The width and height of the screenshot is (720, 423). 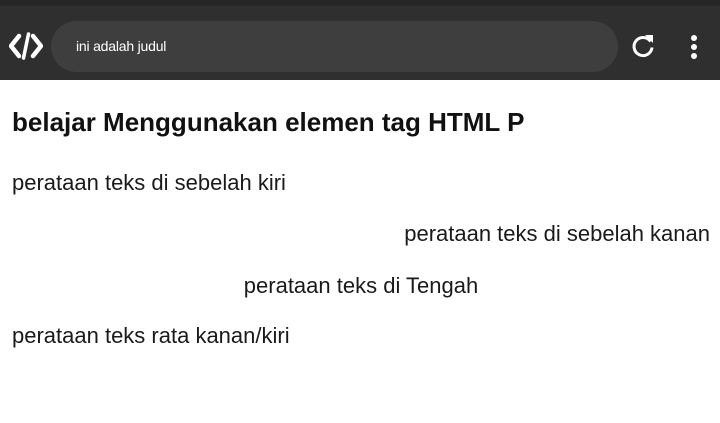 What do you see at coordinates (557, 233) in the screenshot?
I see `paragraph-right: perataan teks di sebelah kanan` at bounding box center [557, 233].